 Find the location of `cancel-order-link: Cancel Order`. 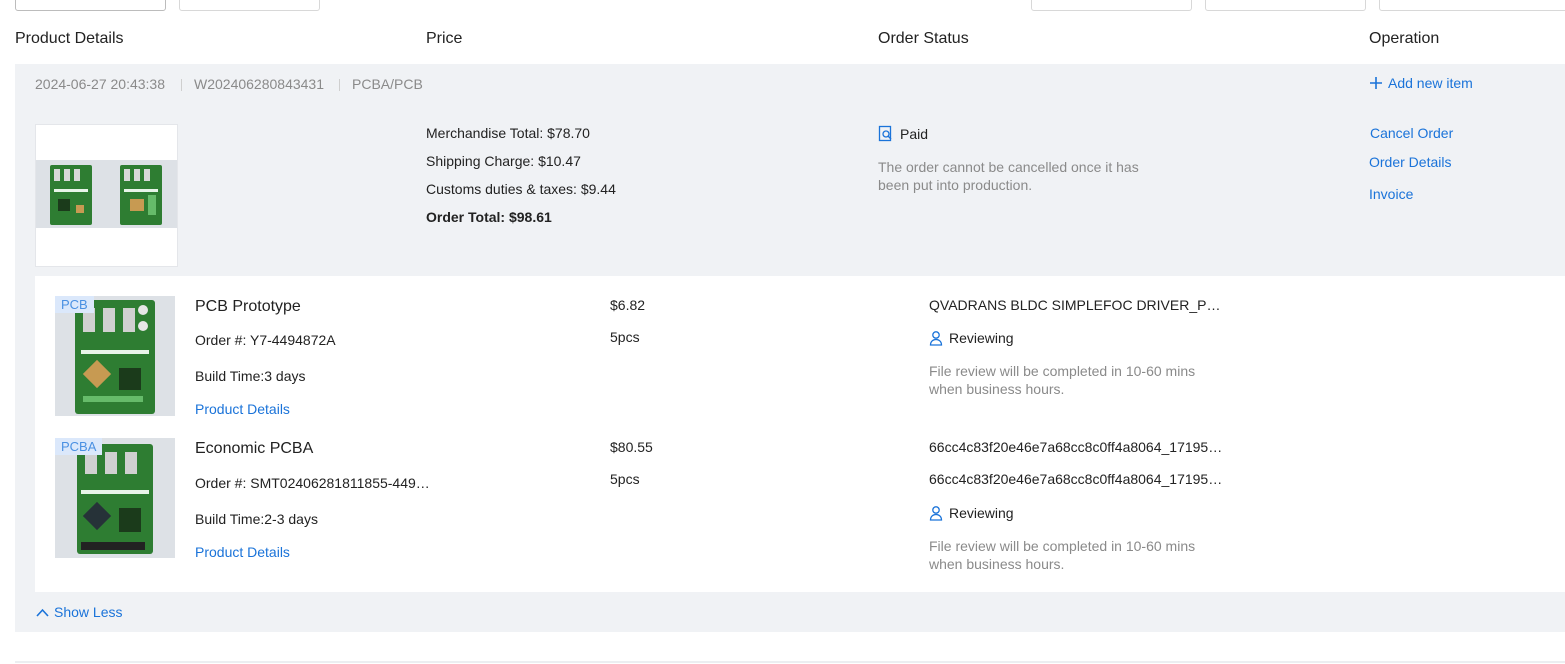

cancel-order-link: Cancel Order is located at coordinates (1411, 133).